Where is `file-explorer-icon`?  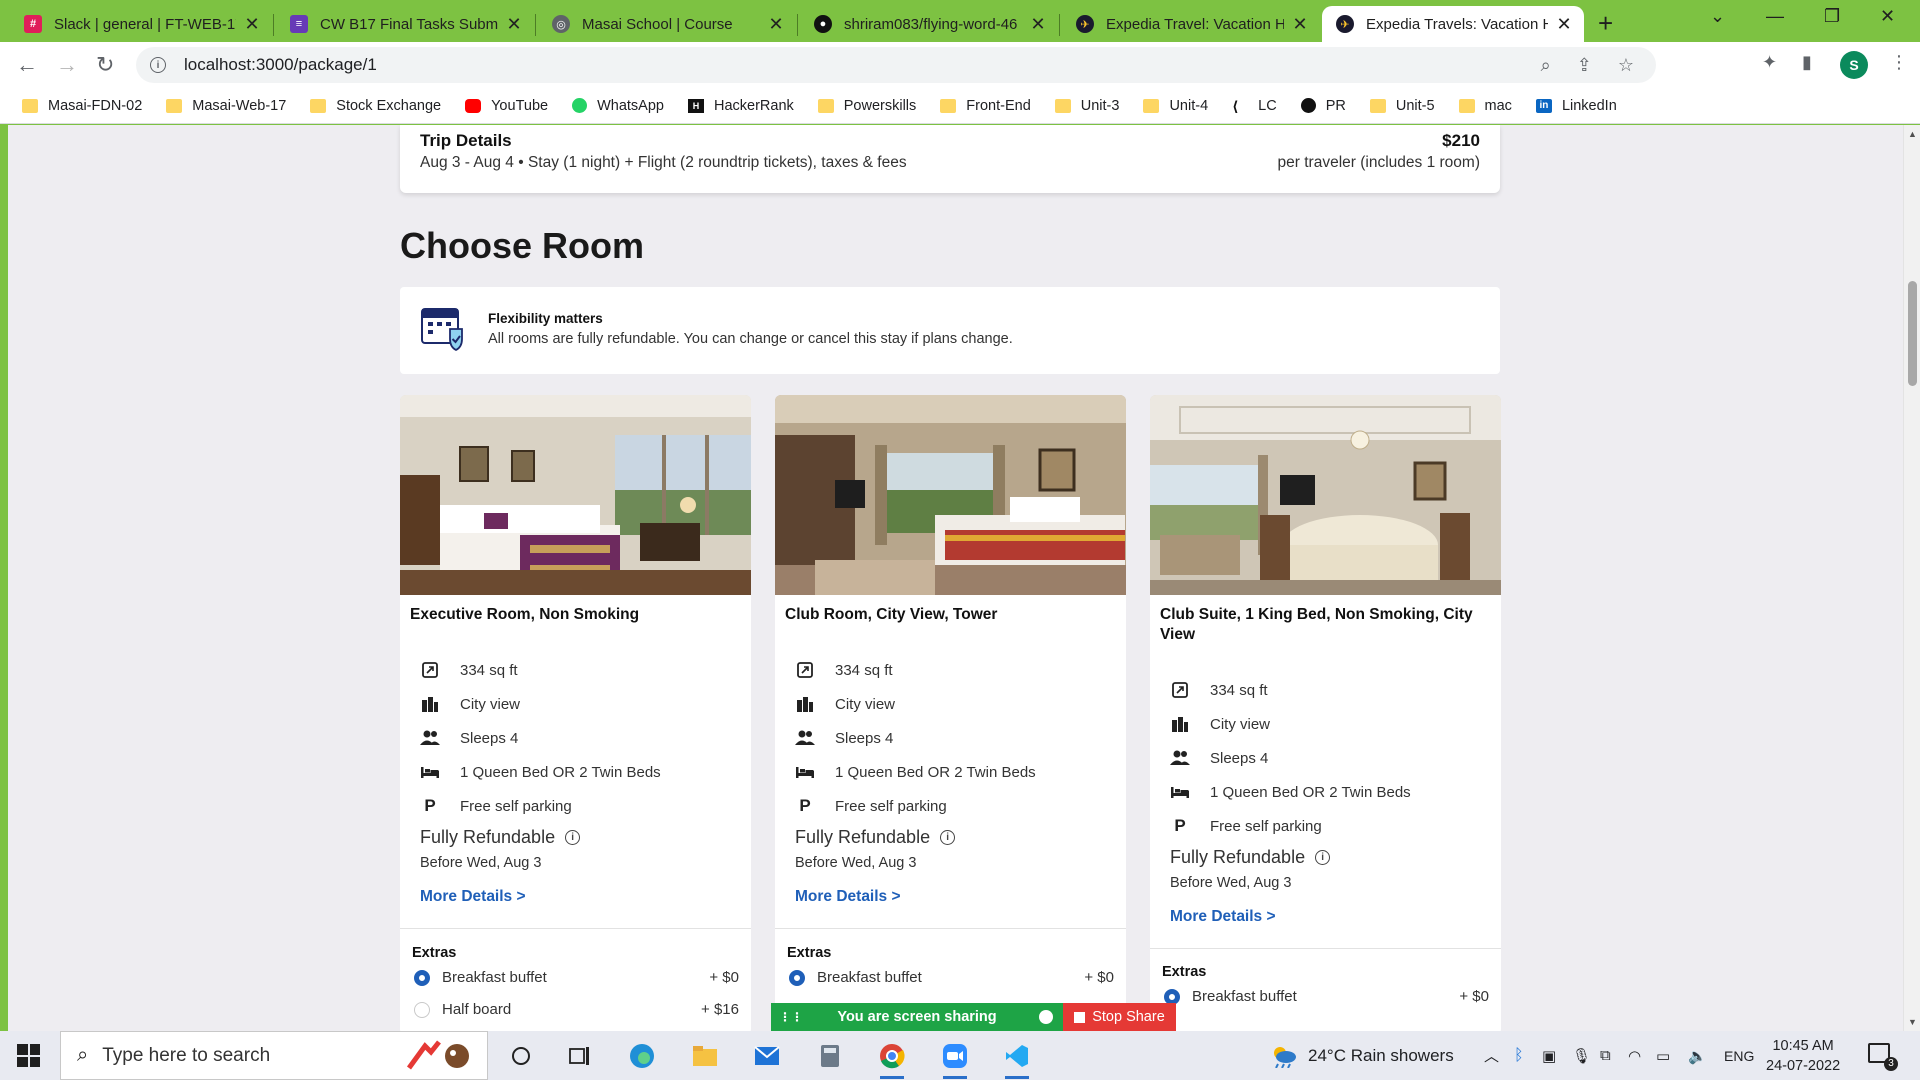
file-explorer-icon is located at coordinates (705, 1056).